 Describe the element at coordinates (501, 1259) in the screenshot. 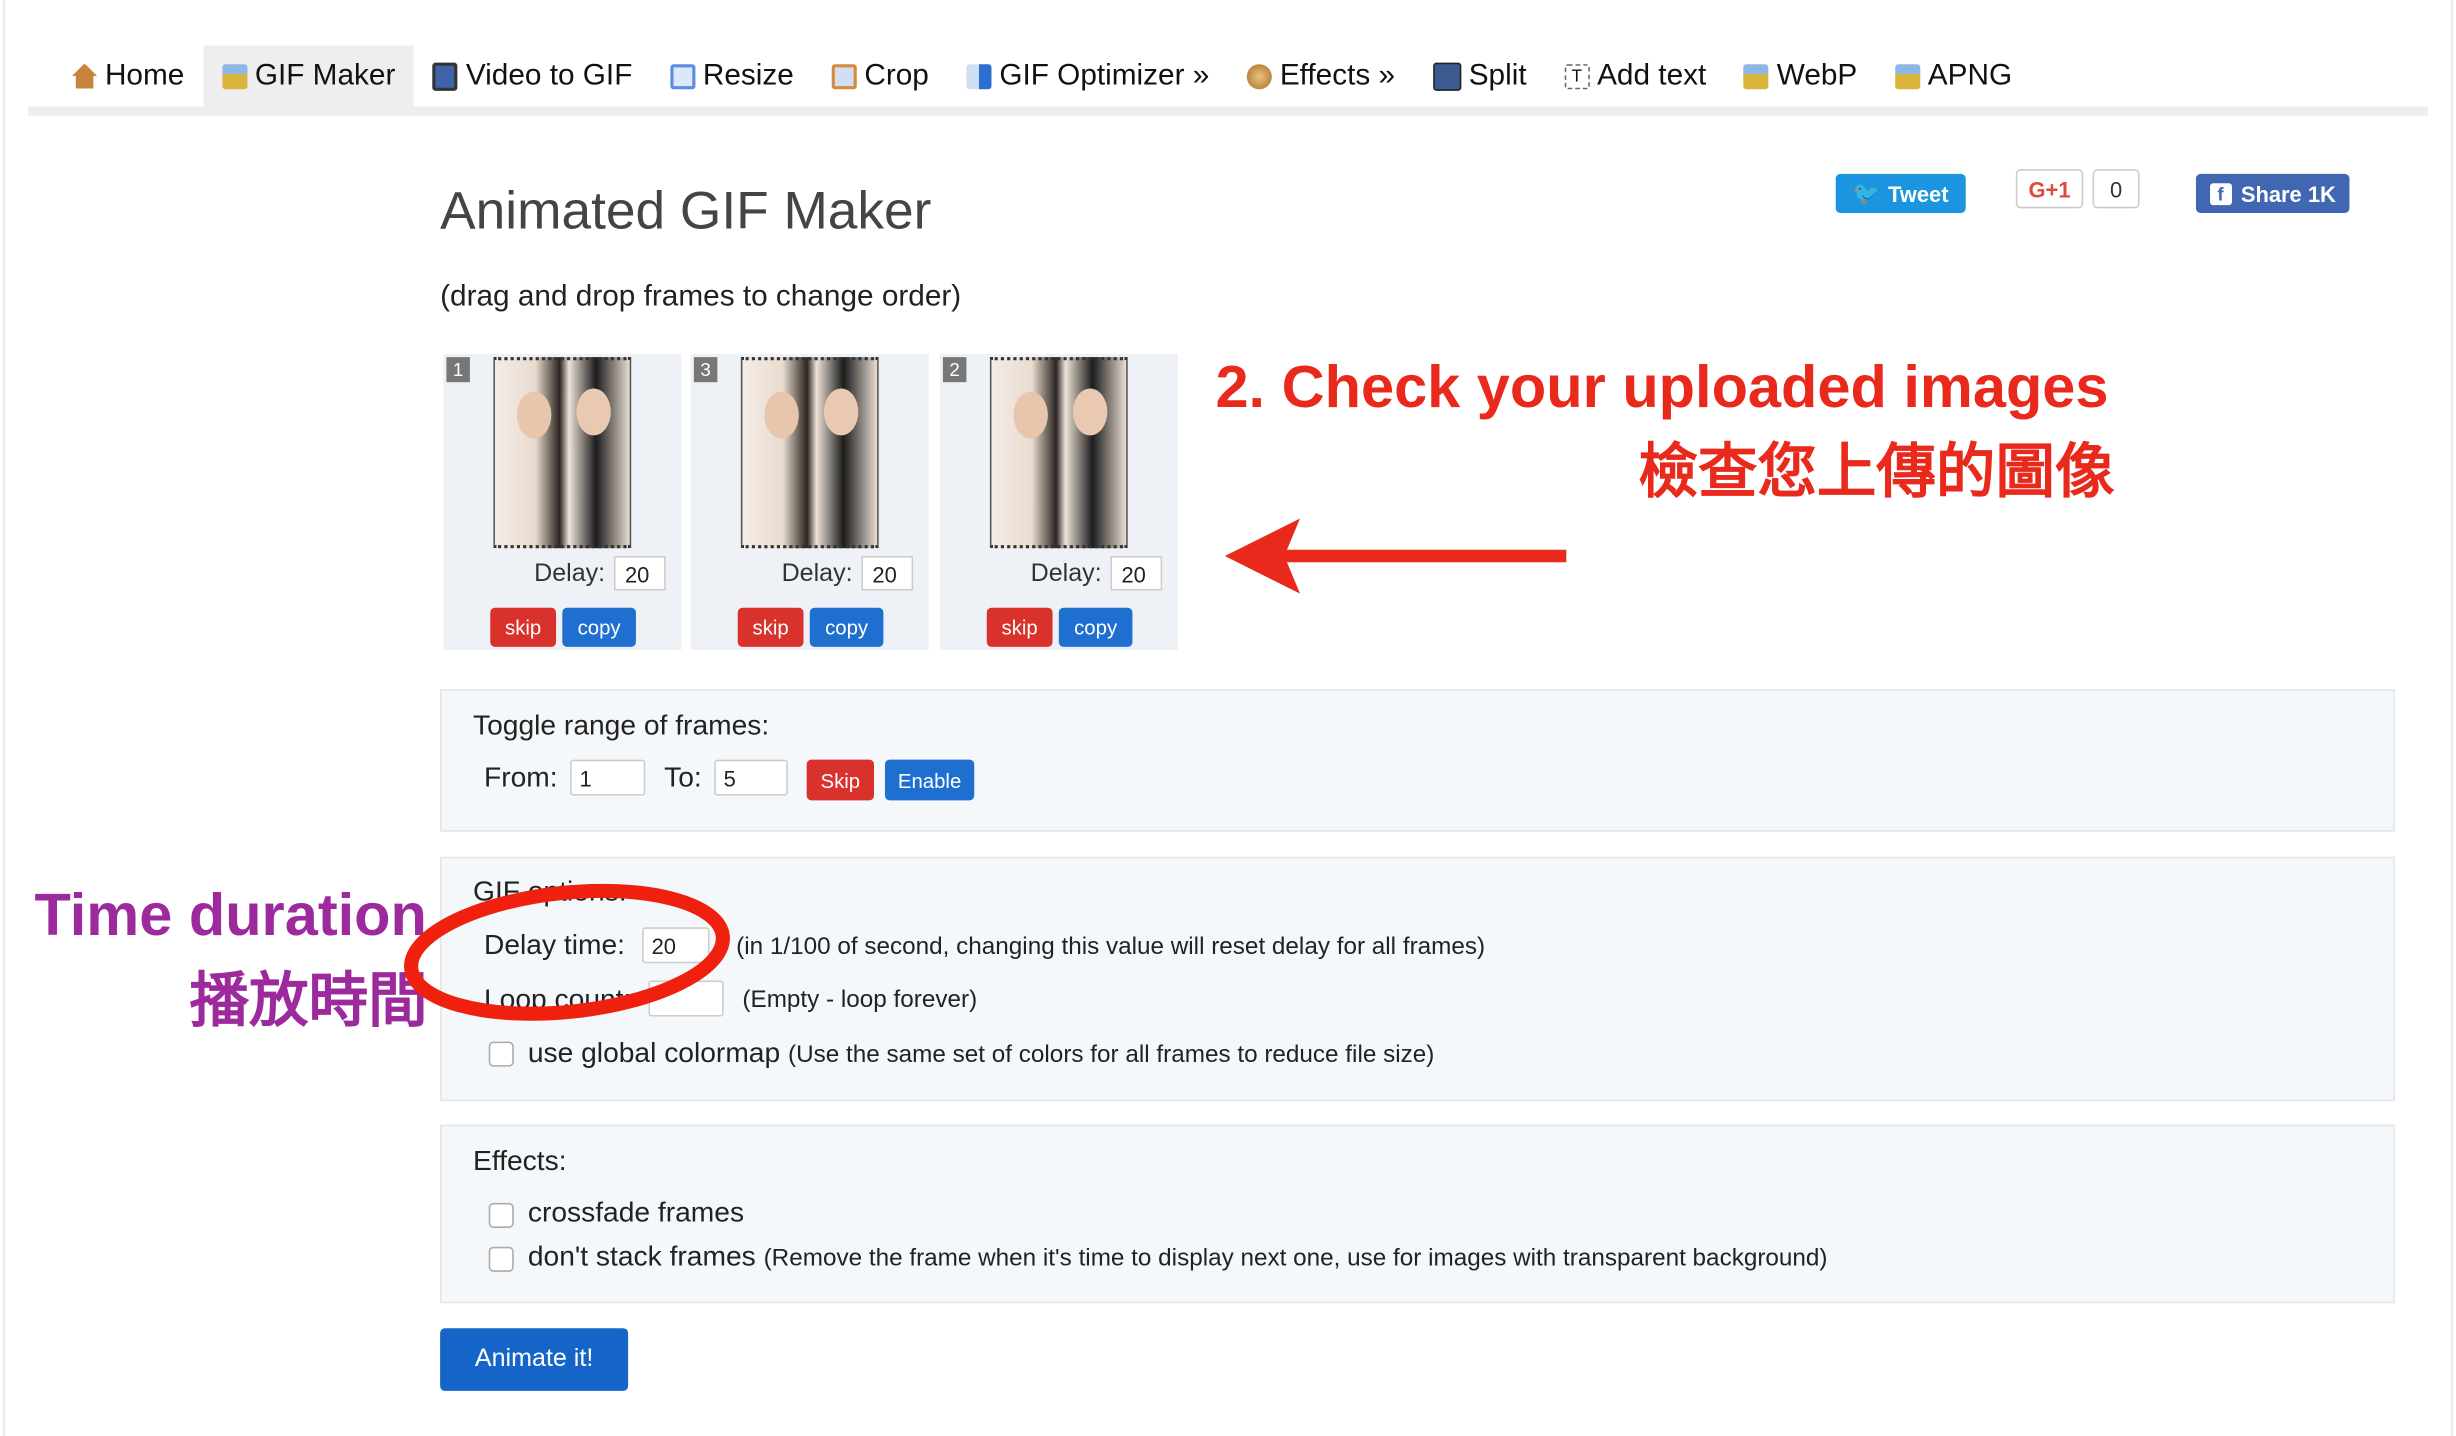

I see `dont-stack-checkbox` at that location.